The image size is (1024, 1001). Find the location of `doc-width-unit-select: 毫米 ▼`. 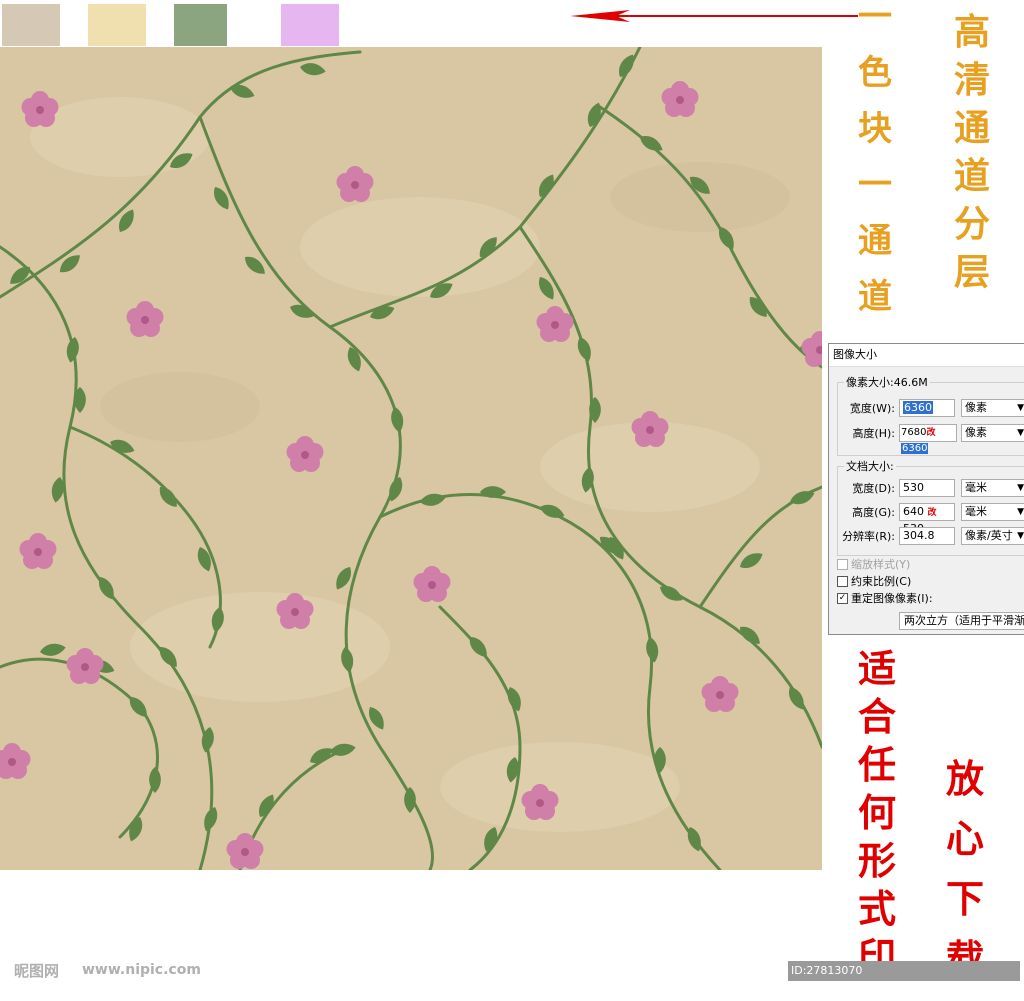

doc-width-unit-select: 毫米 ▼ is located at coordinates (992, 488).